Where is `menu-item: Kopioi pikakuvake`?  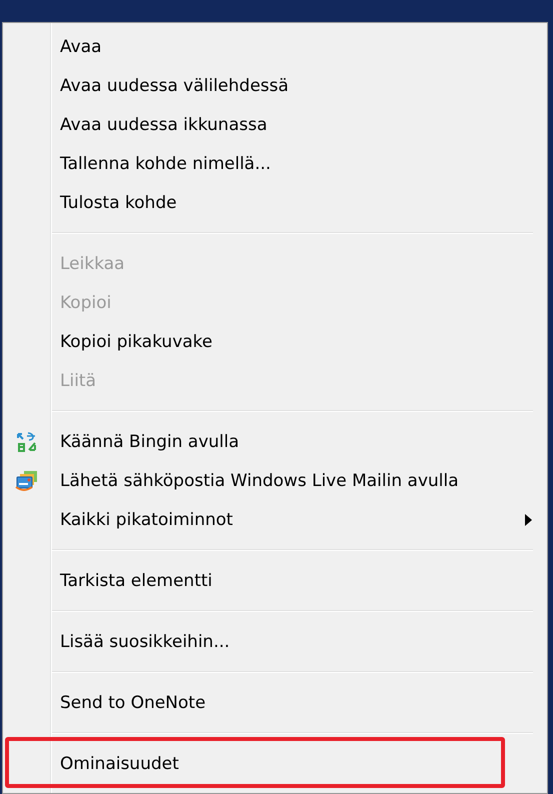
menu-item: Kopioi pikakuvake is located at coordinates (136, 342).